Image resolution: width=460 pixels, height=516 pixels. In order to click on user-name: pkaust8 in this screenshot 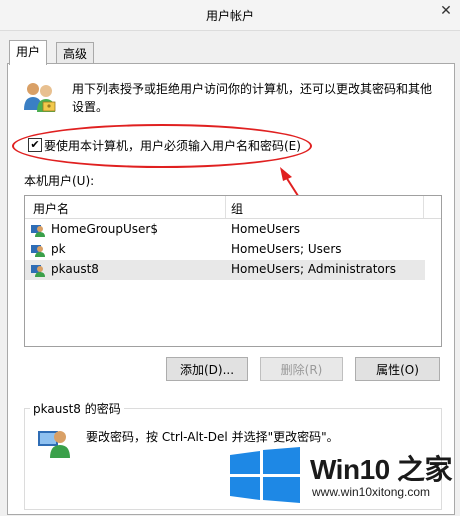, I will do `click(75, 269)`.